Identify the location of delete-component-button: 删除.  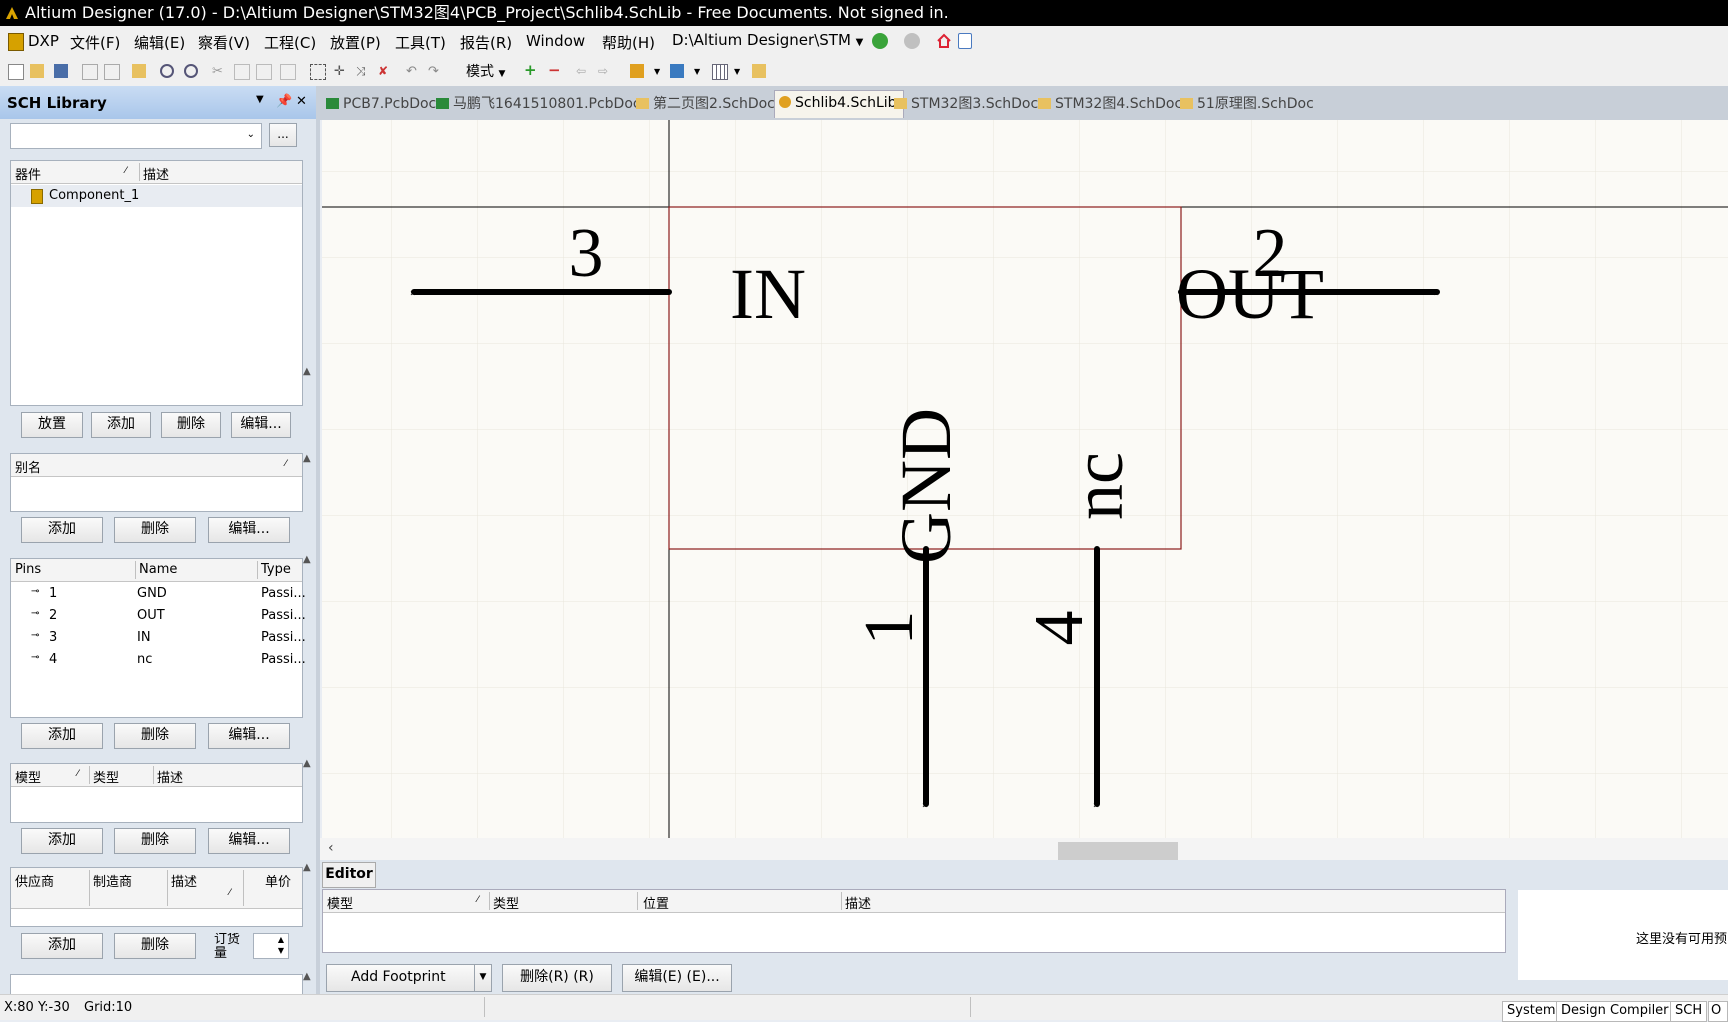
(191, 425).